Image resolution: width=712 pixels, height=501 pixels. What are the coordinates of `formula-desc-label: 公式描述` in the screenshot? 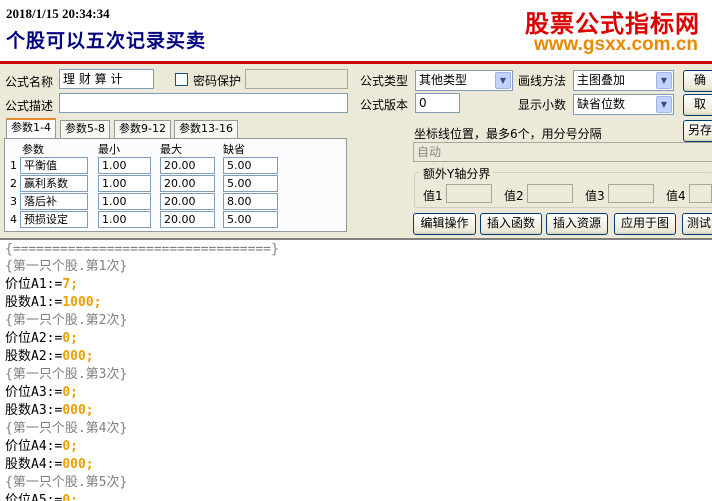 It's located at (29, 106).